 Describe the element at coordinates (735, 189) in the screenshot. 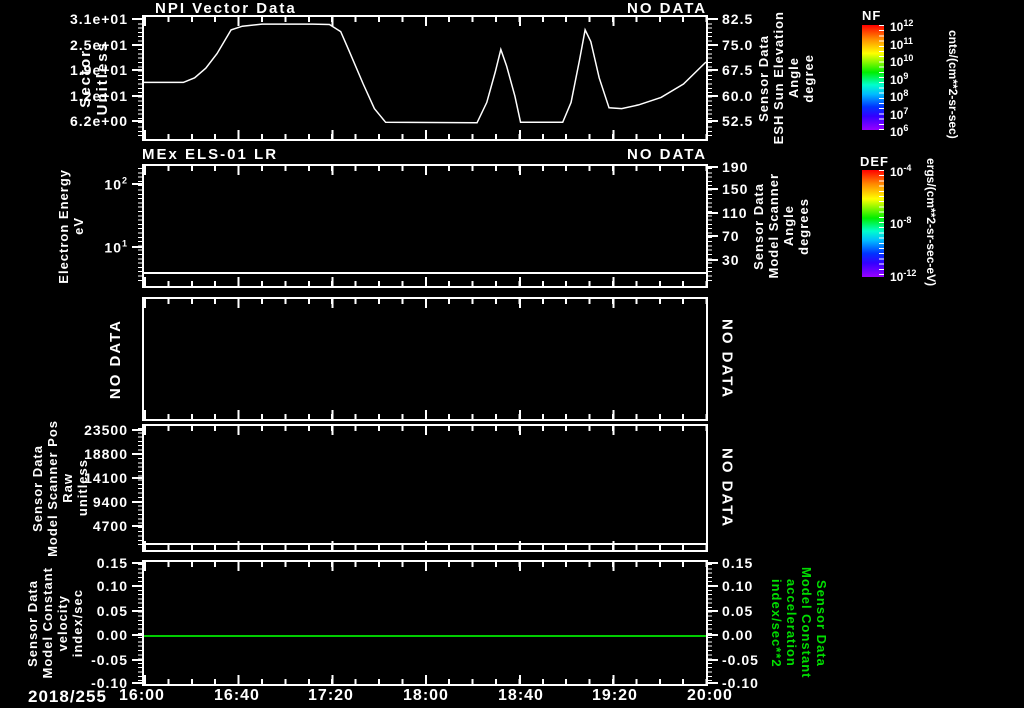

I see `y-tick-label: 150` at that location.